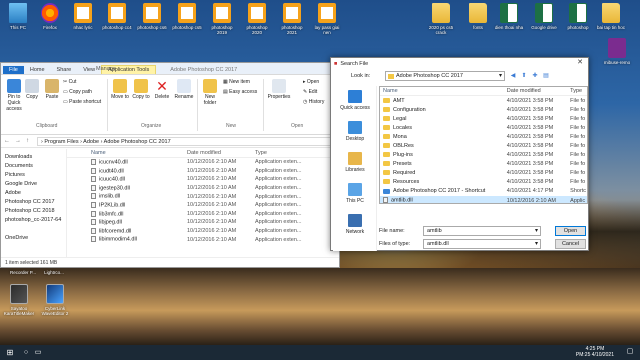 Image resolution: width=640 pixels, height=360 pixels. What do you see at coordinates (311, 82) in the screenshot?
I see `open-button: ▸ Open` at bounding box center [311, 82].